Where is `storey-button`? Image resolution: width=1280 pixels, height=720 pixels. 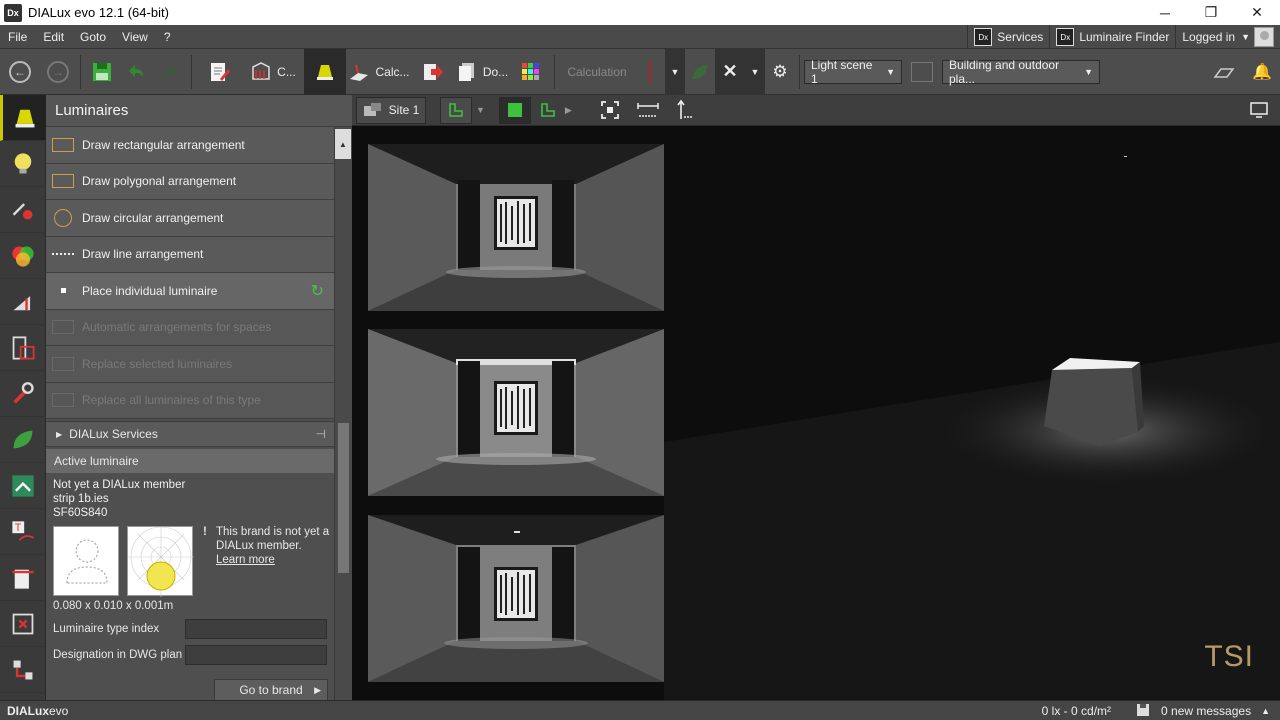 storey-button is located at coordinates (456, 110).